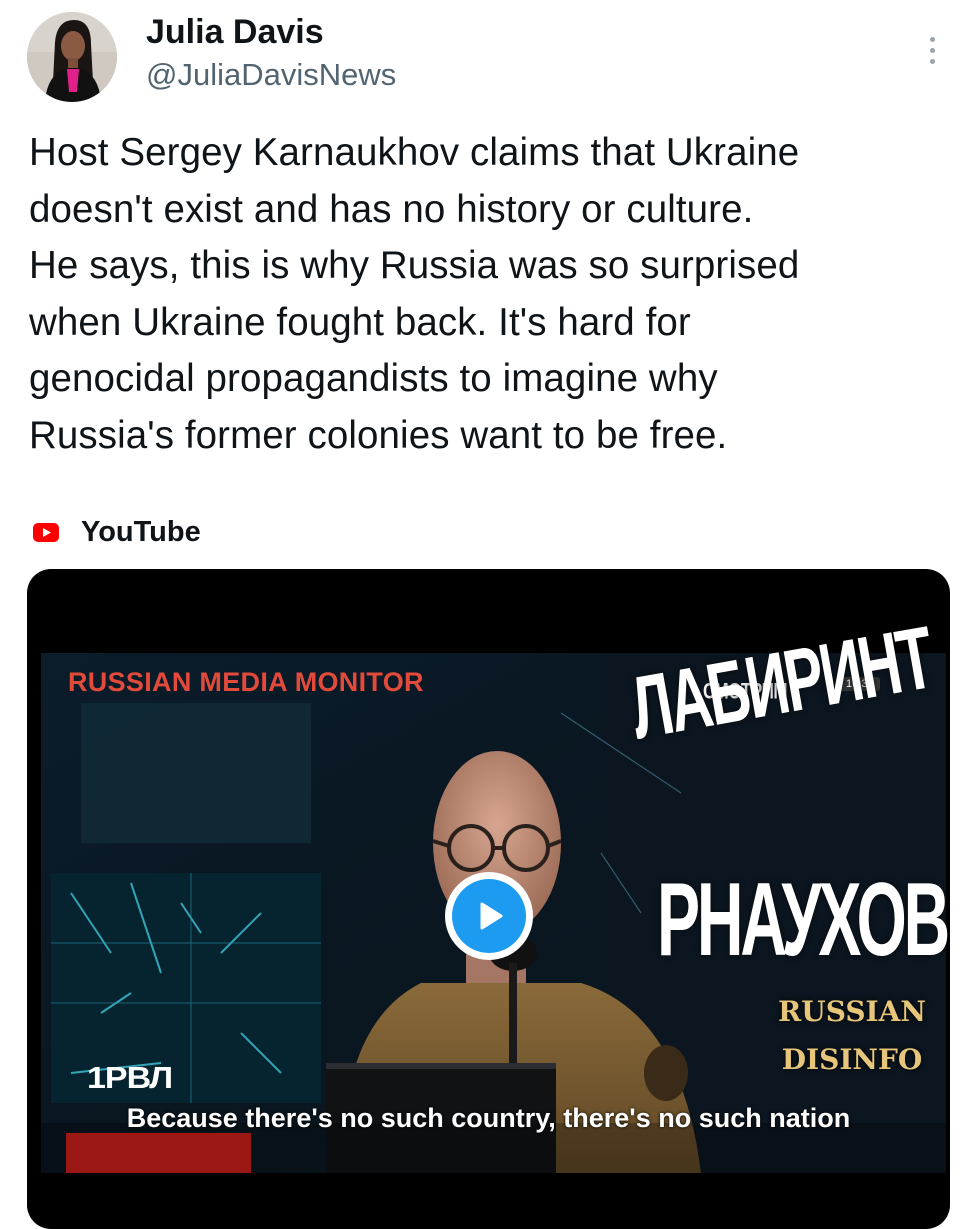  I want to click on play-button, so click(489, 916).